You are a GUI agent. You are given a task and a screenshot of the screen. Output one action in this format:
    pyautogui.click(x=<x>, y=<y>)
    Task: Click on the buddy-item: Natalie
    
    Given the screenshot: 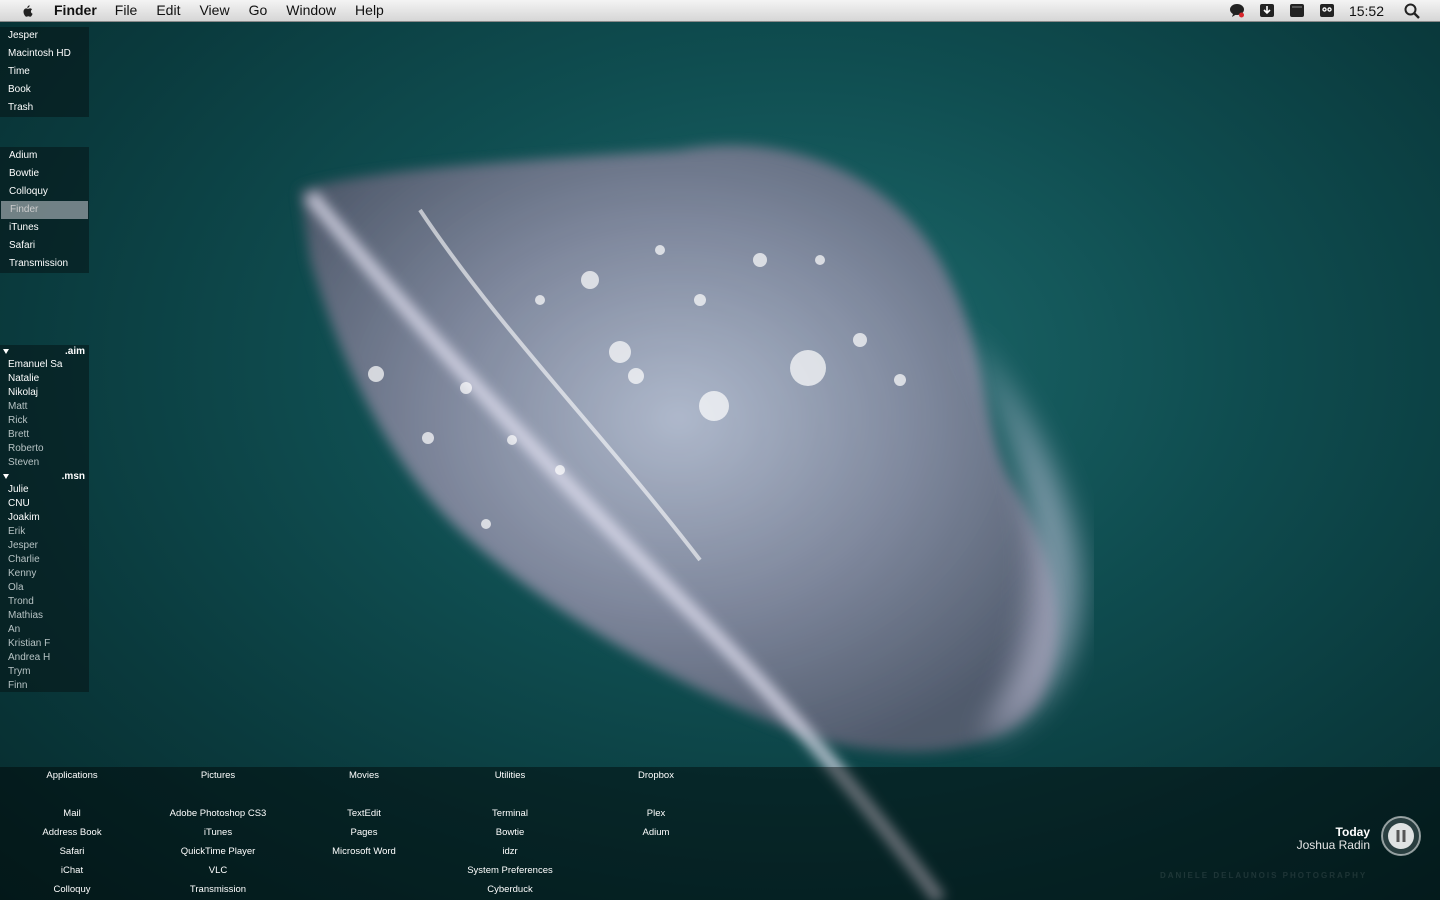 What is the action you would take?
    pyautogui.click(x=44, y=379)
    